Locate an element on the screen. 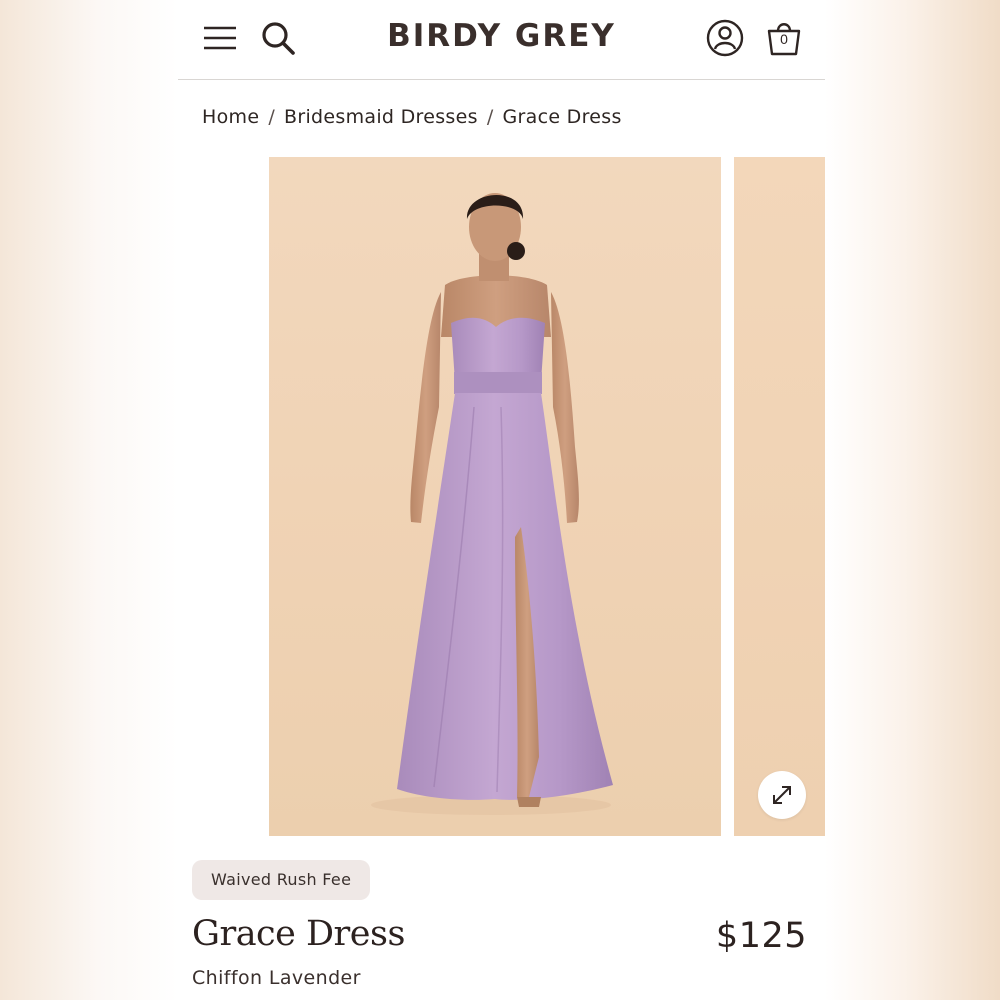 The image size is (1000, 1000). account-icon is located at coordinates (725, 38).